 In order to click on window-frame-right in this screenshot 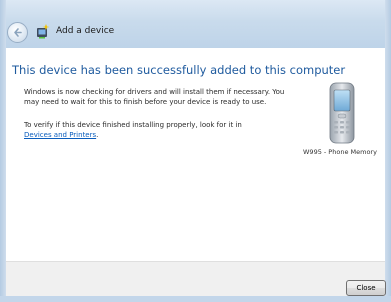, I will do `click(388, 151)`.